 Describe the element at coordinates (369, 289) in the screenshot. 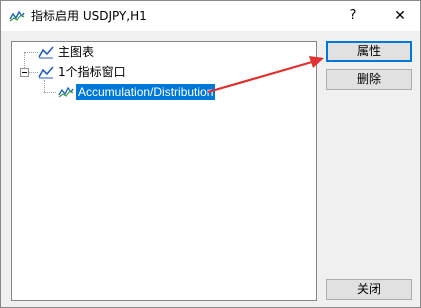

I see `close-button: 关闭` at that location.